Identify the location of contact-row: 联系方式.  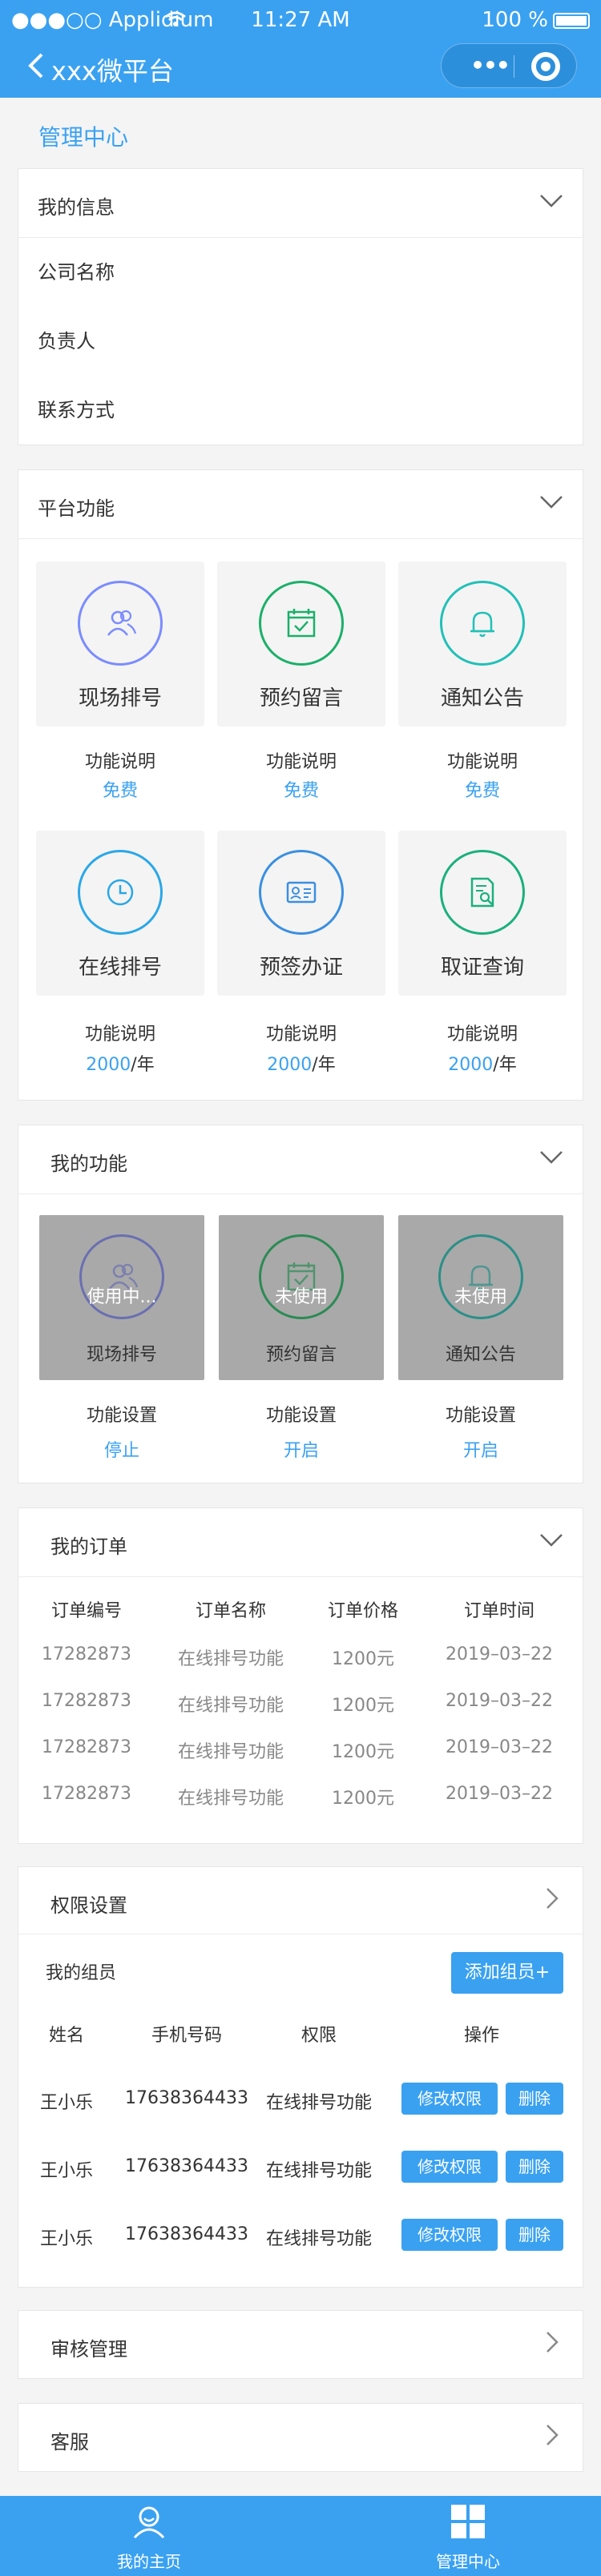
(300, 410).